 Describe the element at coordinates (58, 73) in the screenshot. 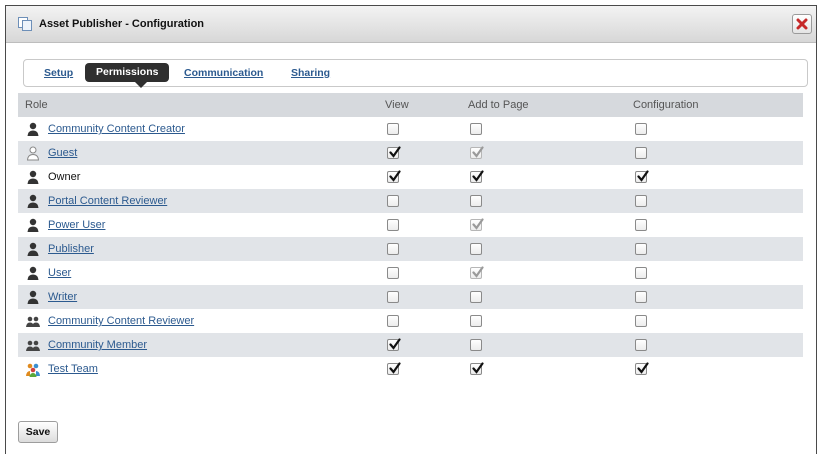

I see `tab-setup: Setup` at that location.